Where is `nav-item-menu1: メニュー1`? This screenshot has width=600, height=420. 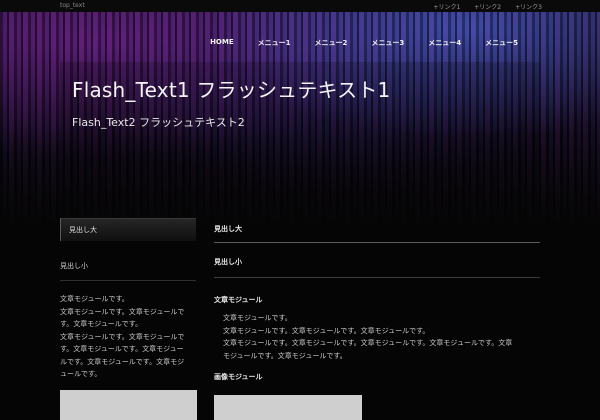
nav-item-menu1: メニュー1 is located at coordinates (274, 43).